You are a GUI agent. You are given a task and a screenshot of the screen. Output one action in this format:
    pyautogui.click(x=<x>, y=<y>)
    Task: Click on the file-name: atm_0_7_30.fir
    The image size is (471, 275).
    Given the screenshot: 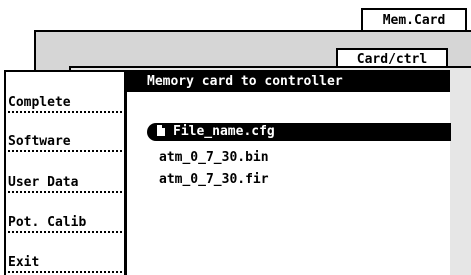 What is the action you would take?
    pyautogui.click(x=214, y=179)
    